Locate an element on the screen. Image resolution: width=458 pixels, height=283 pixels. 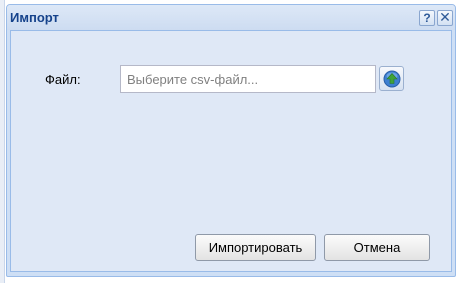
close-icon: ✕ is located at coordinates (445, 18).